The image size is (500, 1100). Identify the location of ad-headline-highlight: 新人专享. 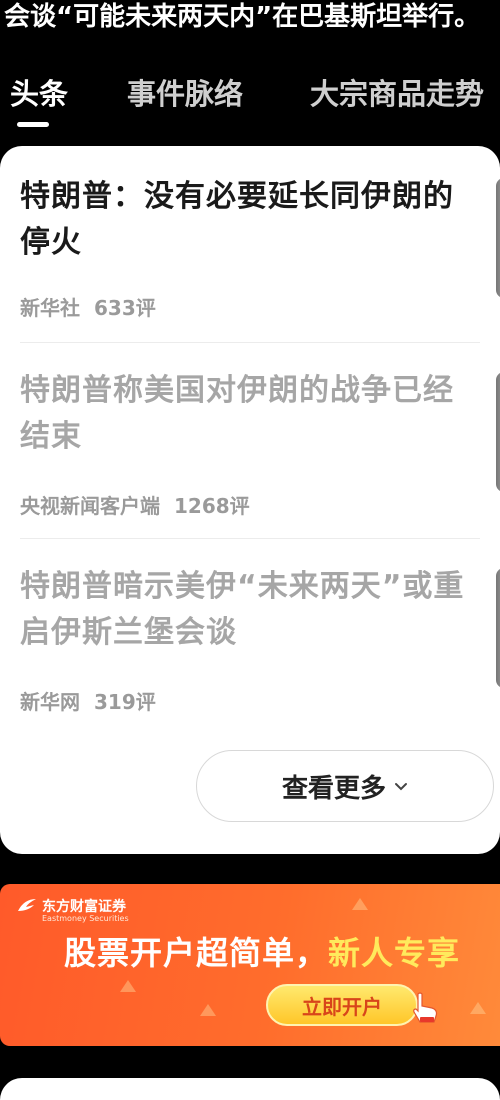
(394, 953).